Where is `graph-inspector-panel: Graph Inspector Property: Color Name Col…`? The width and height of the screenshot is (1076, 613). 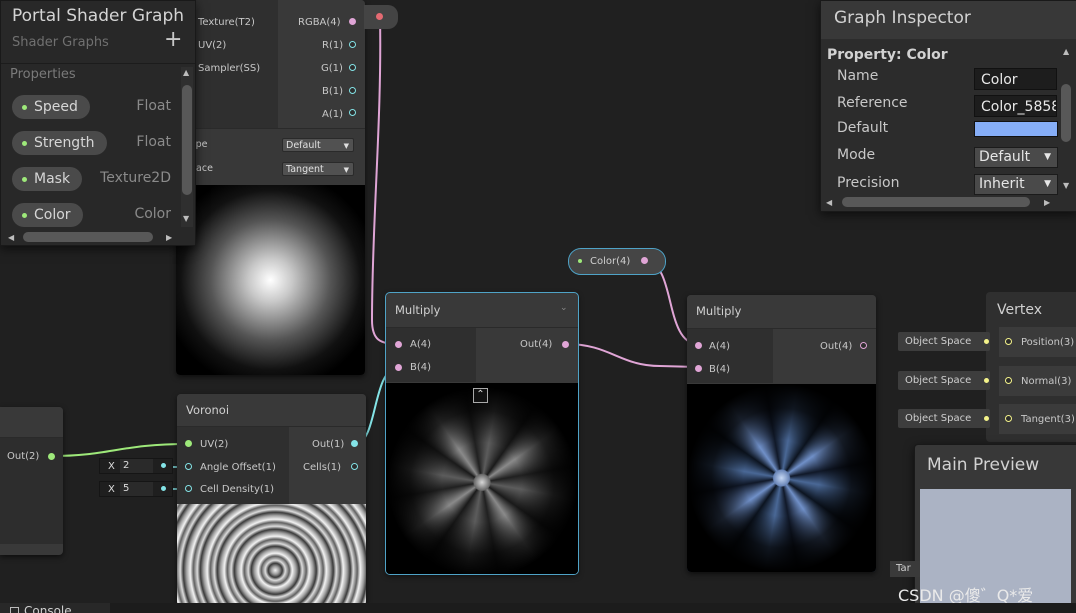 graph-inspector-panel: Graph Inspector Property: Color Name Col… is located at coordinates (948, 106).